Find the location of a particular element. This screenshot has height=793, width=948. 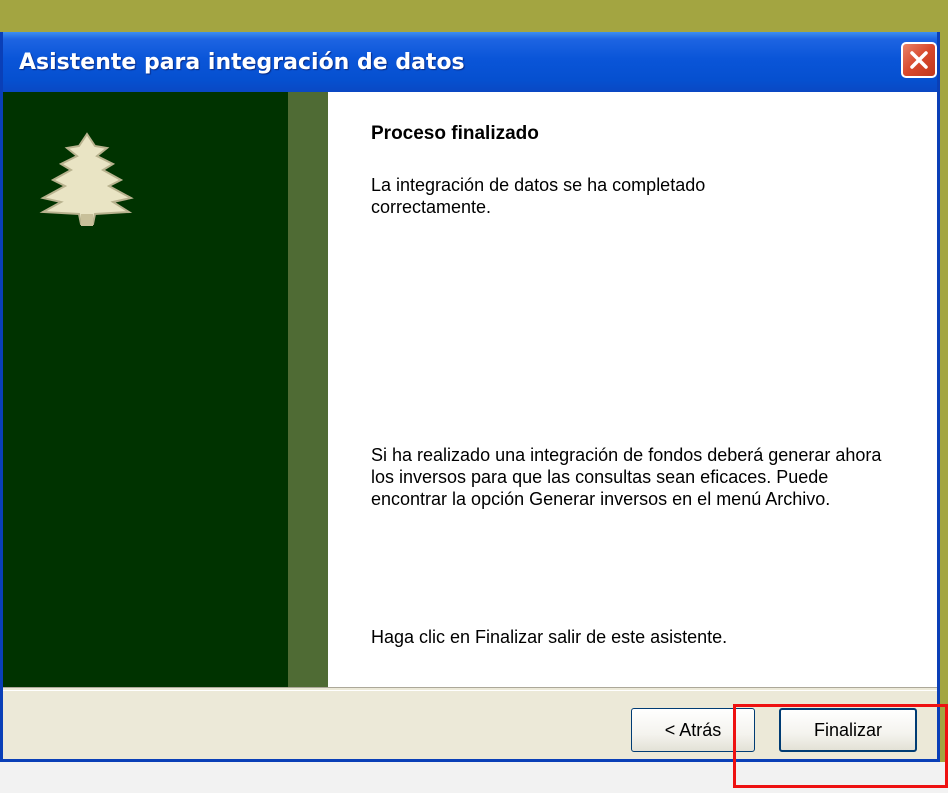

desktop-background-top is located at coordinates (474, 16).